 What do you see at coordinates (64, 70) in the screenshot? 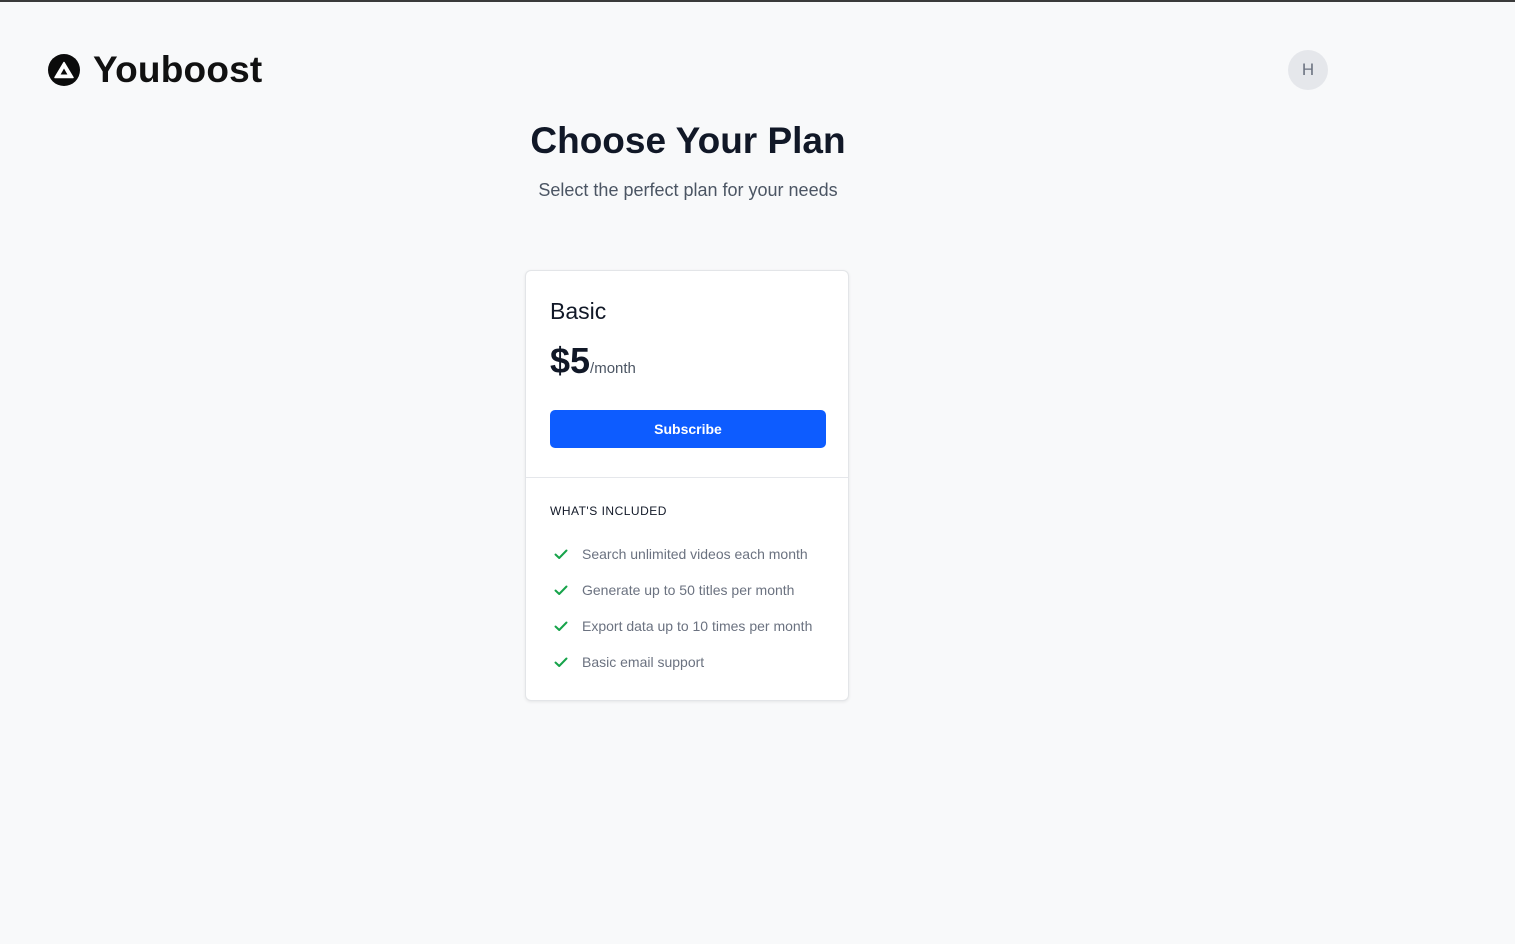
I see `triangle-logo-icon` at bounding box center [64, 70].